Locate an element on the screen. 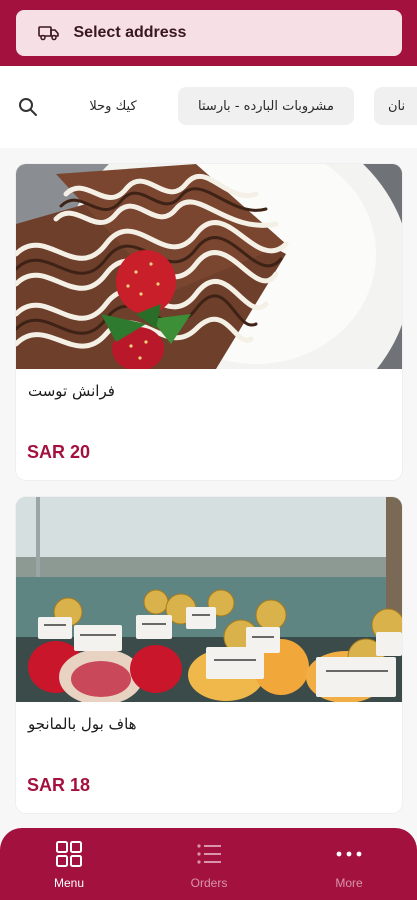  category-chip-cold-drinks: مشروبات البارده - بارستا is located at coordinates (266, 106).